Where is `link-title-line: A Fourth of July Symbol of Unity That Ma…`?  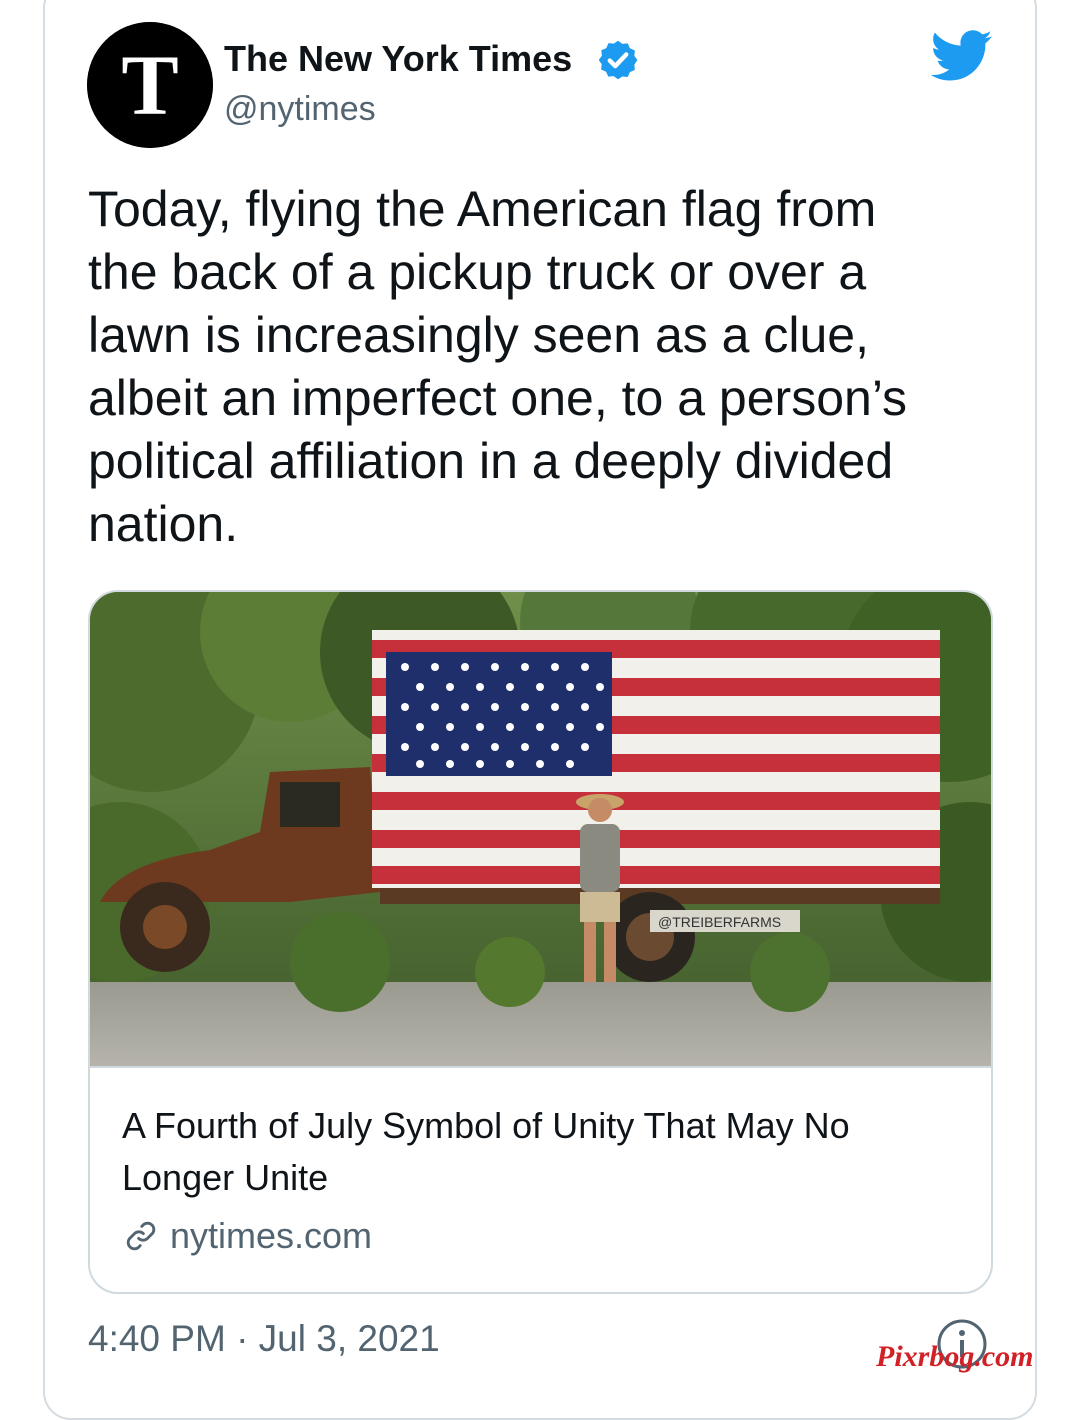 link-title-line: A Fourth of July Symbol of Unity That Ma… is located at coordinates (486, 1125).